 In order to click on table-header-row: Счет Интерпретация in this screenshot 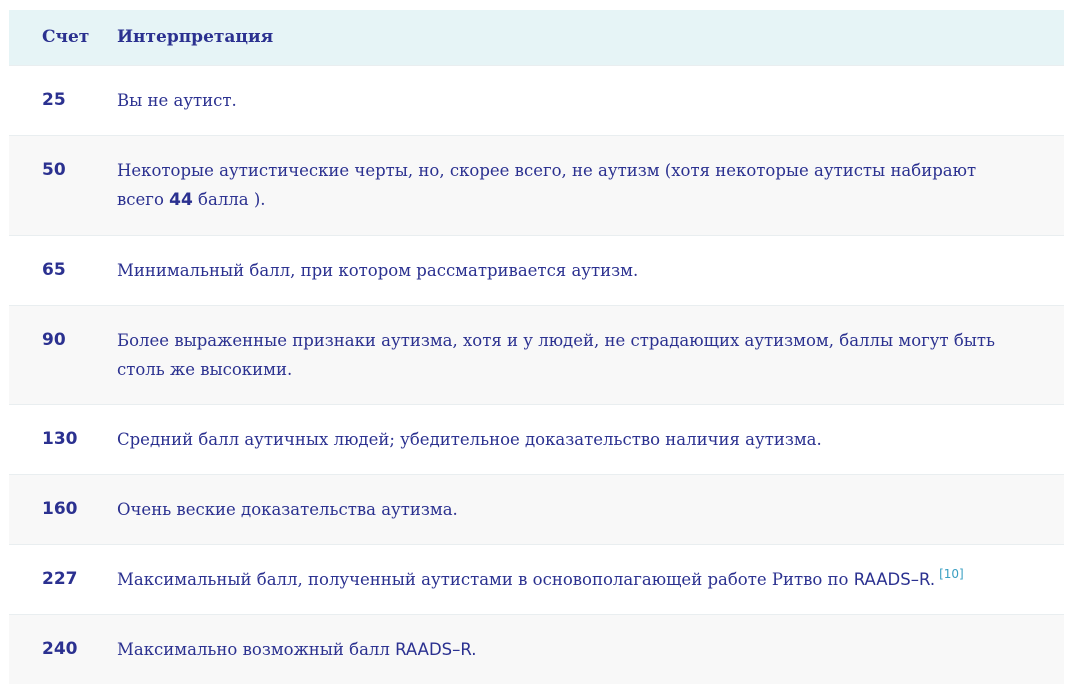, I will do `click(536, 37)`.